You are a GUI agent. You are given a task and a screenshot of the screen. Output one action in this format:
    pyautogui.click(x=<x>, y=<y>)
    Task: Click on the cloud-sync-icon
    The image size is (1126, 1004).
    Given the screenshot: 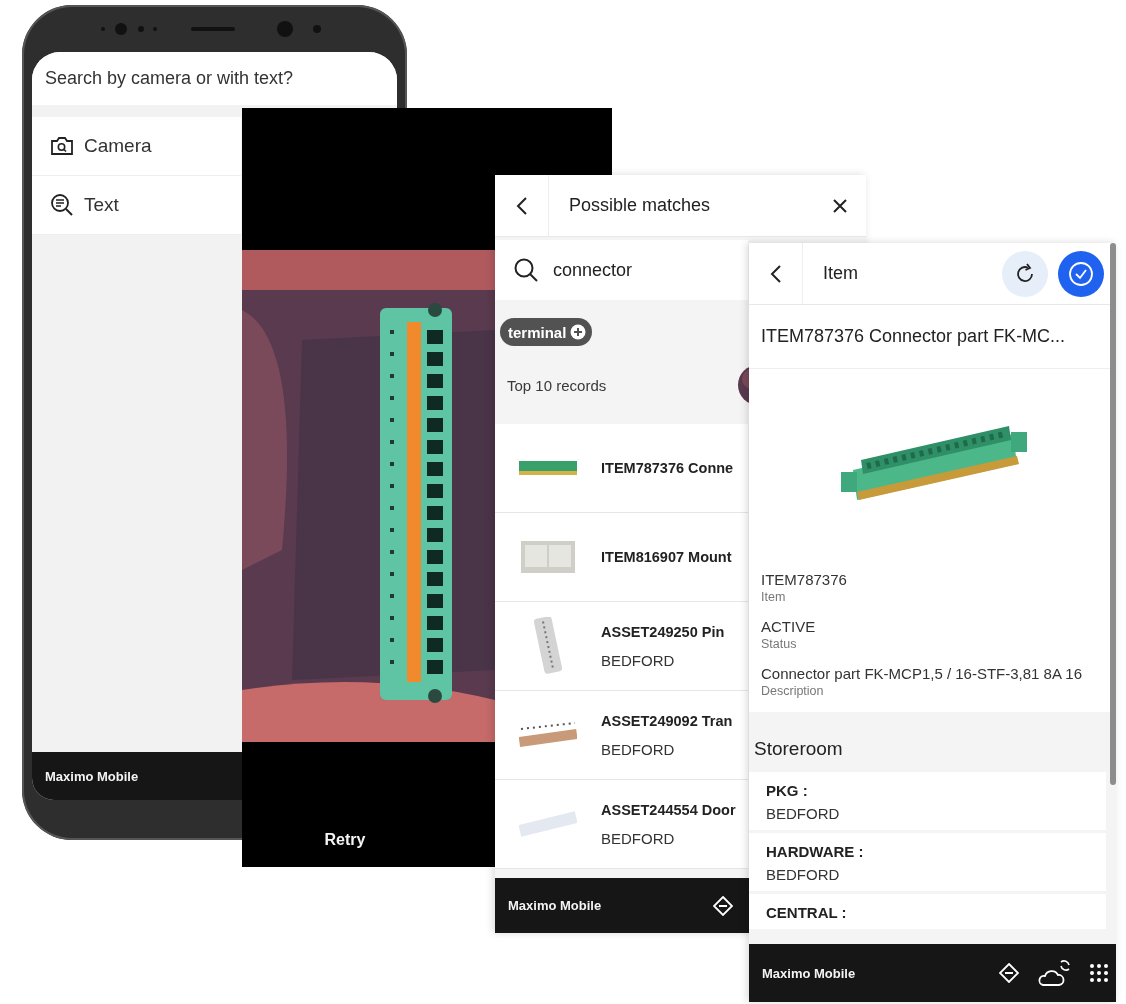 What is the action you would take?
    pyautogui.click(x=1054, y=973)
    